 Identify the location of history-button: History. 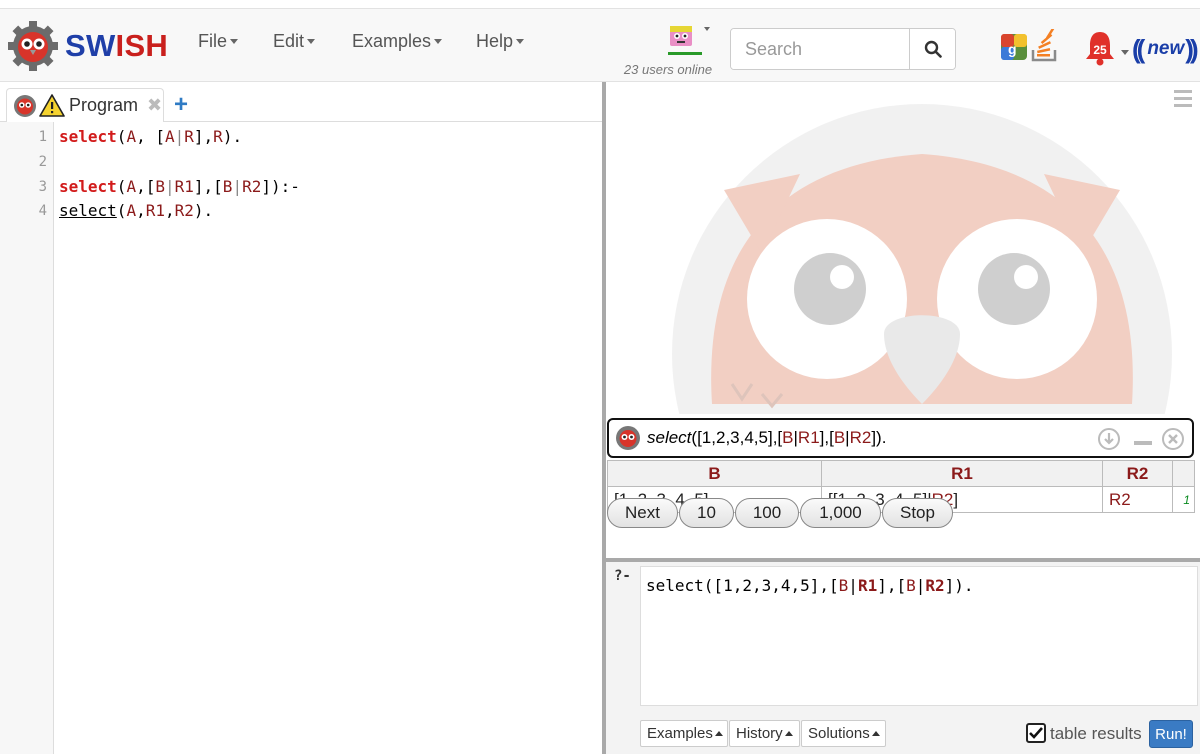
(764, 733).